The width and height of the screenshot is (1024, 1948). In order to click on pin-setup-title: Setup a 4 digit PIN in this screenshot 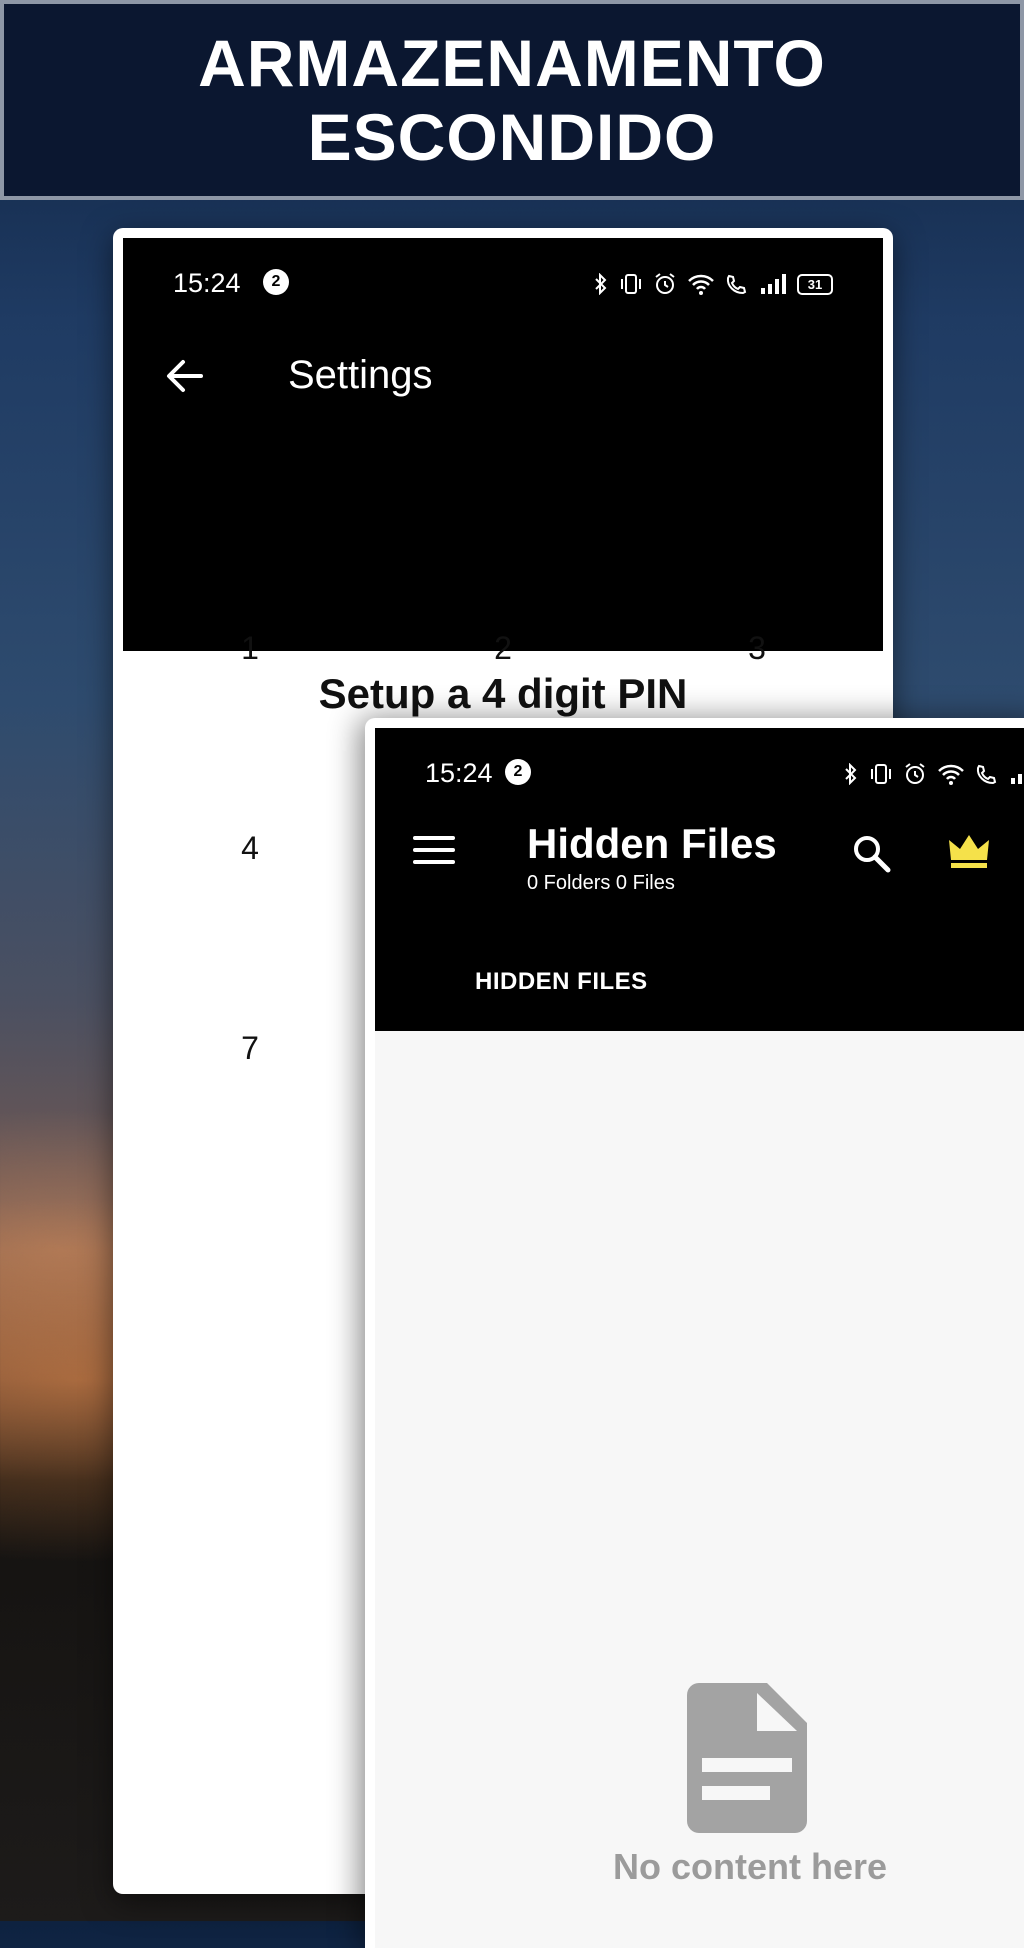, I will do `click(503, 693)`.